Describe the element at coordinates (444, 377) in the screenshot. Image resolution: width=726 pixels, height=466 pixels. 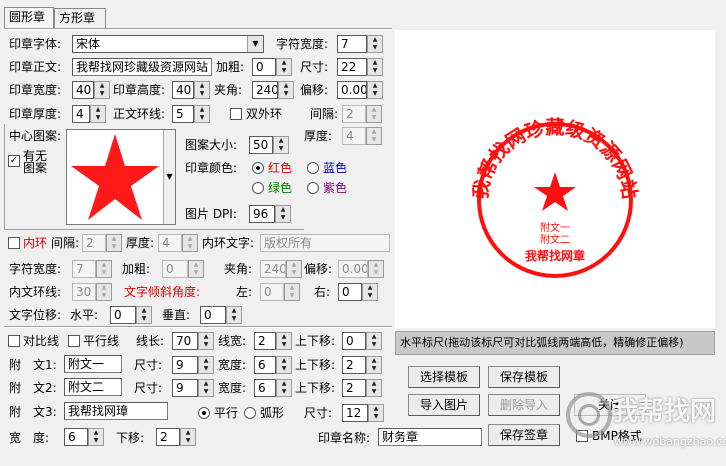
I see `select-template-button: 选择模板` at that location.